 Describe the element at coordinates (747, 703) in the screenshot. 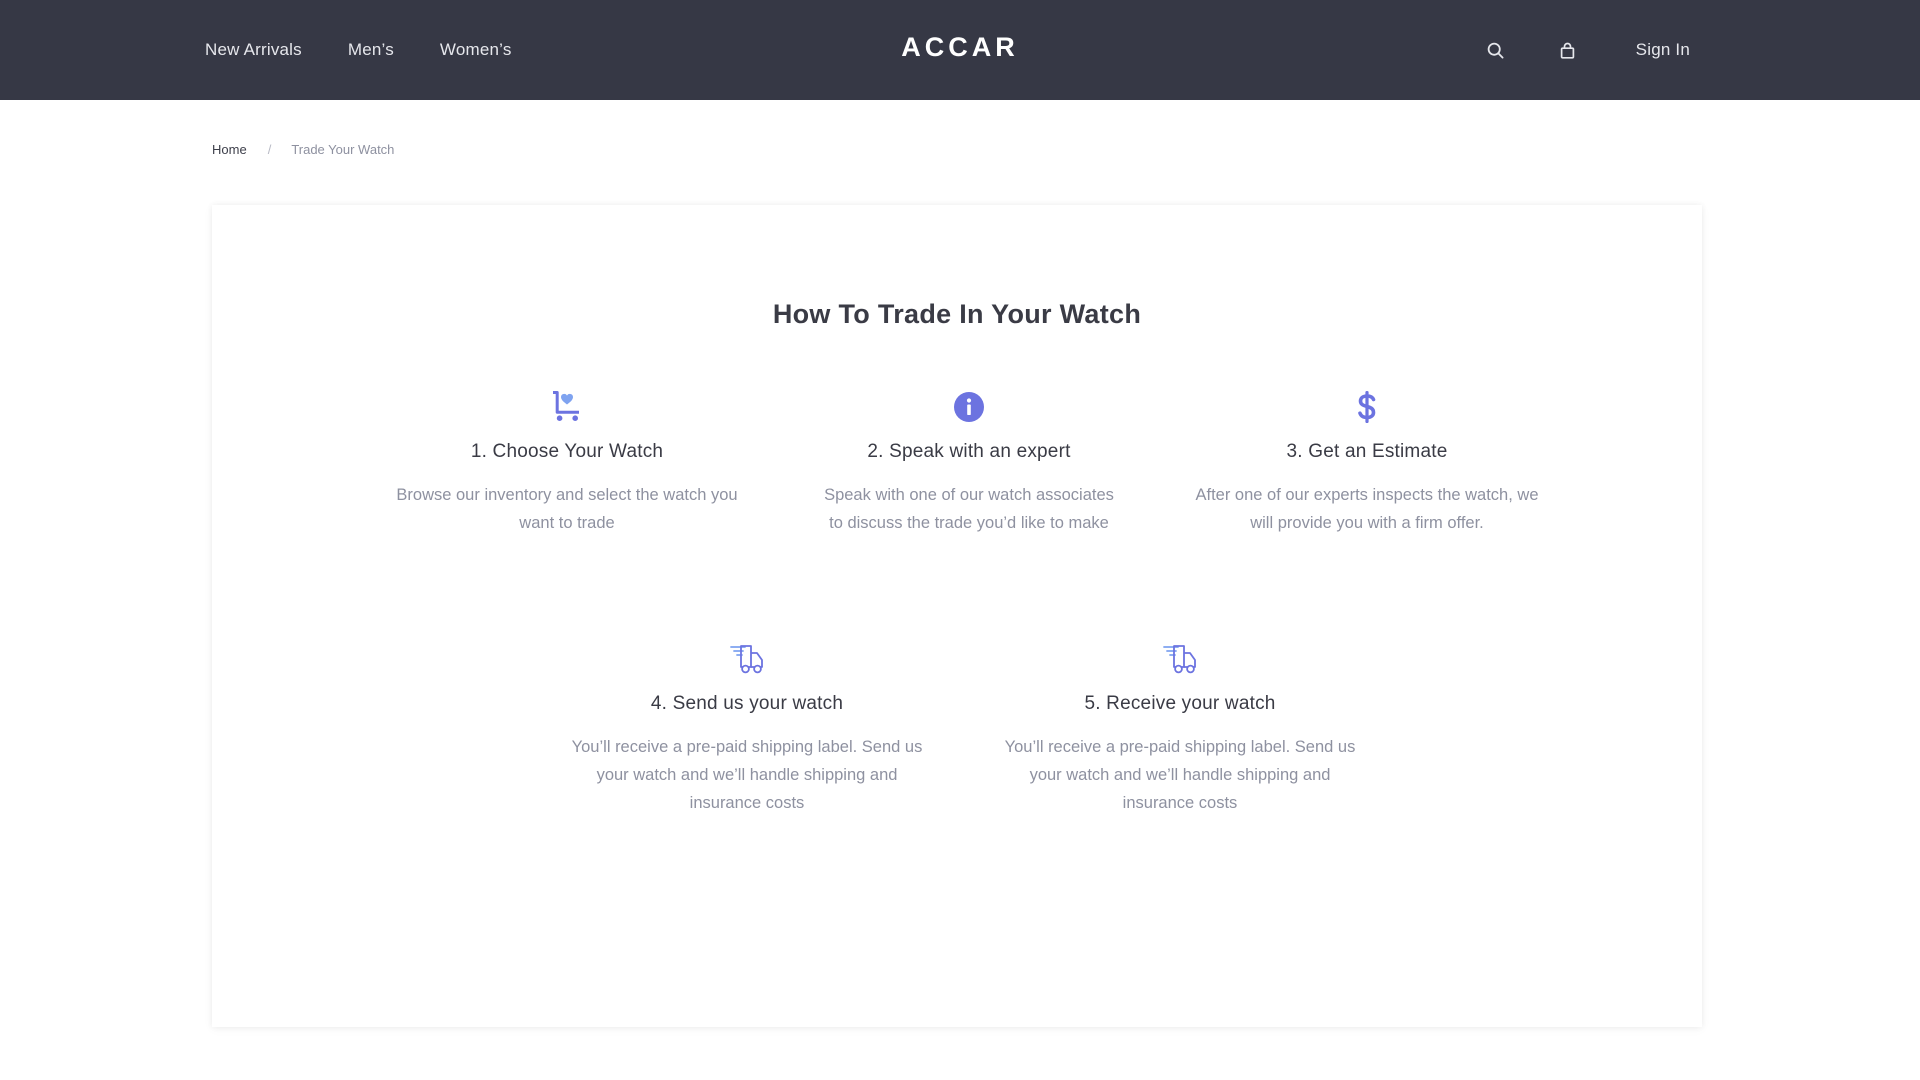

I see `step-title: 4. Send us your watch` at that location.